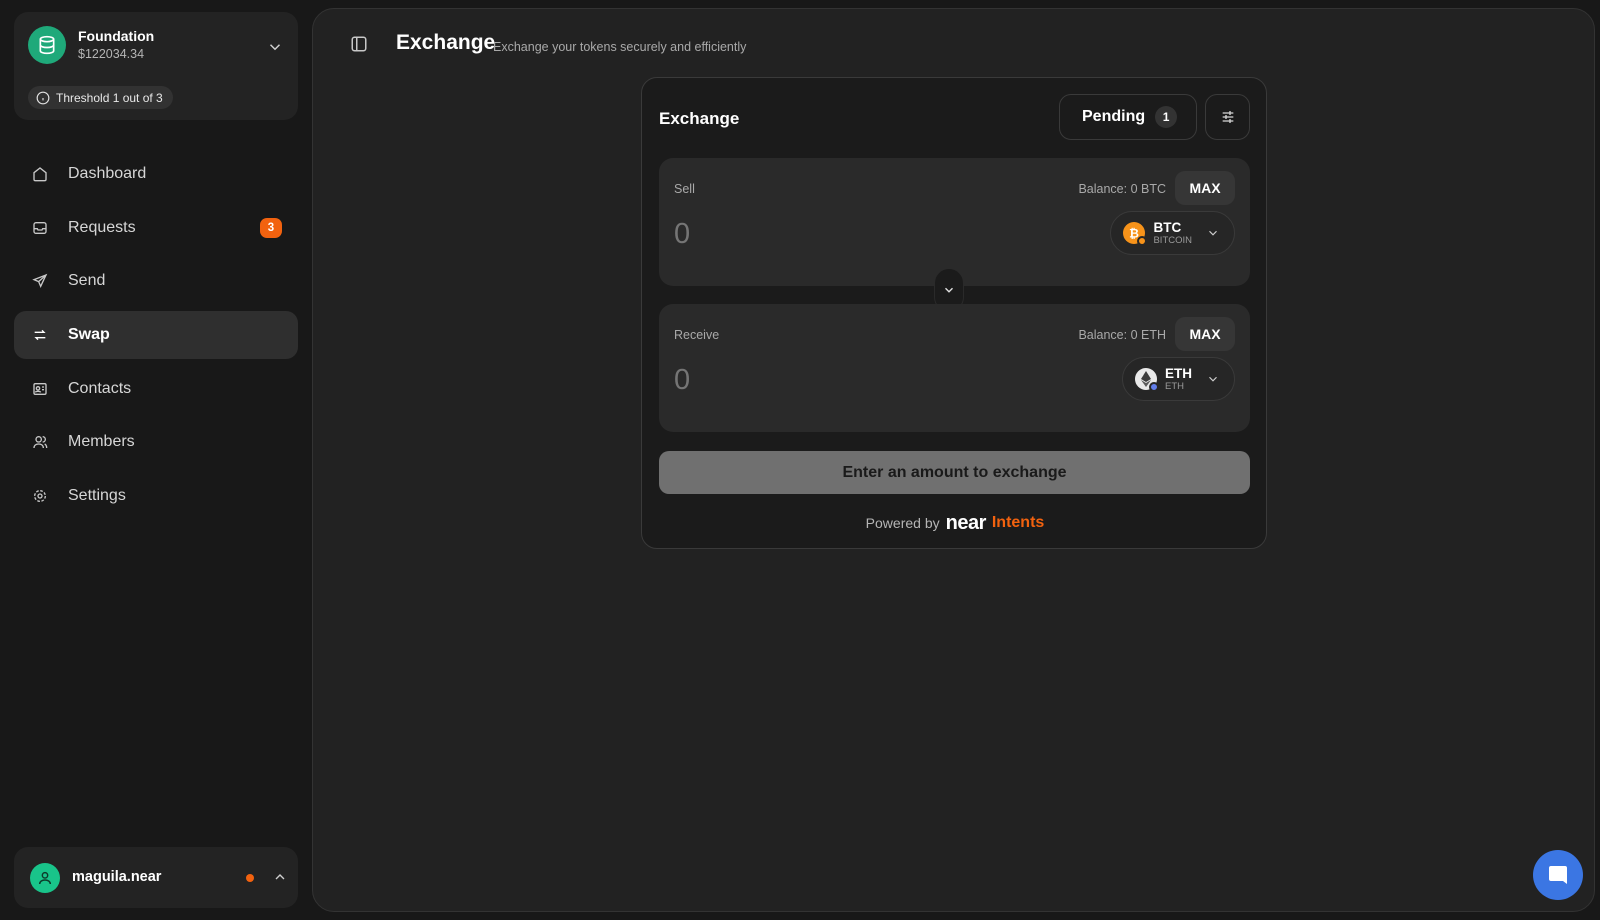  What do you see at coordinates (156, 174) in the screenshot?
I see `sidebar-item-dashboard: Dashboard` at bounding box center [156, 174].